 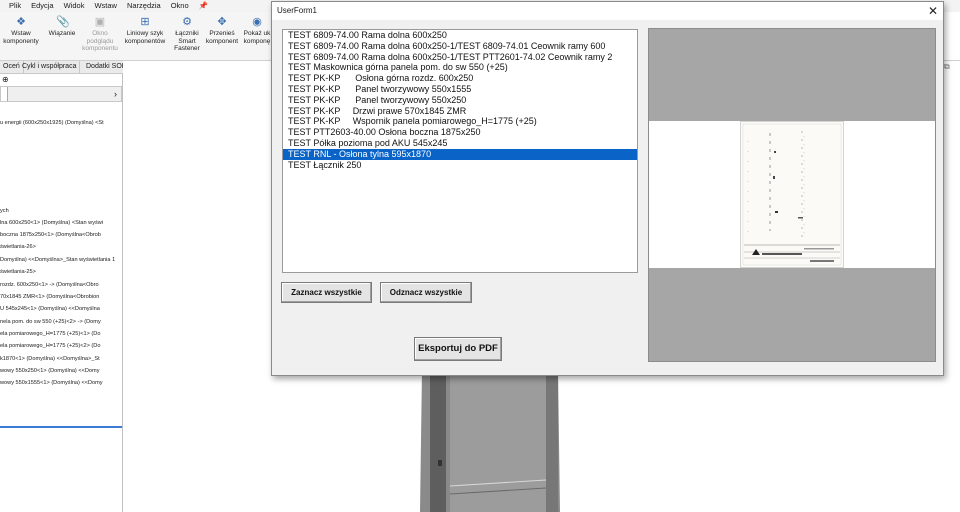 I want to click on deselect-all-button: Odznacz wszystkie, so click(x=426, y=292).